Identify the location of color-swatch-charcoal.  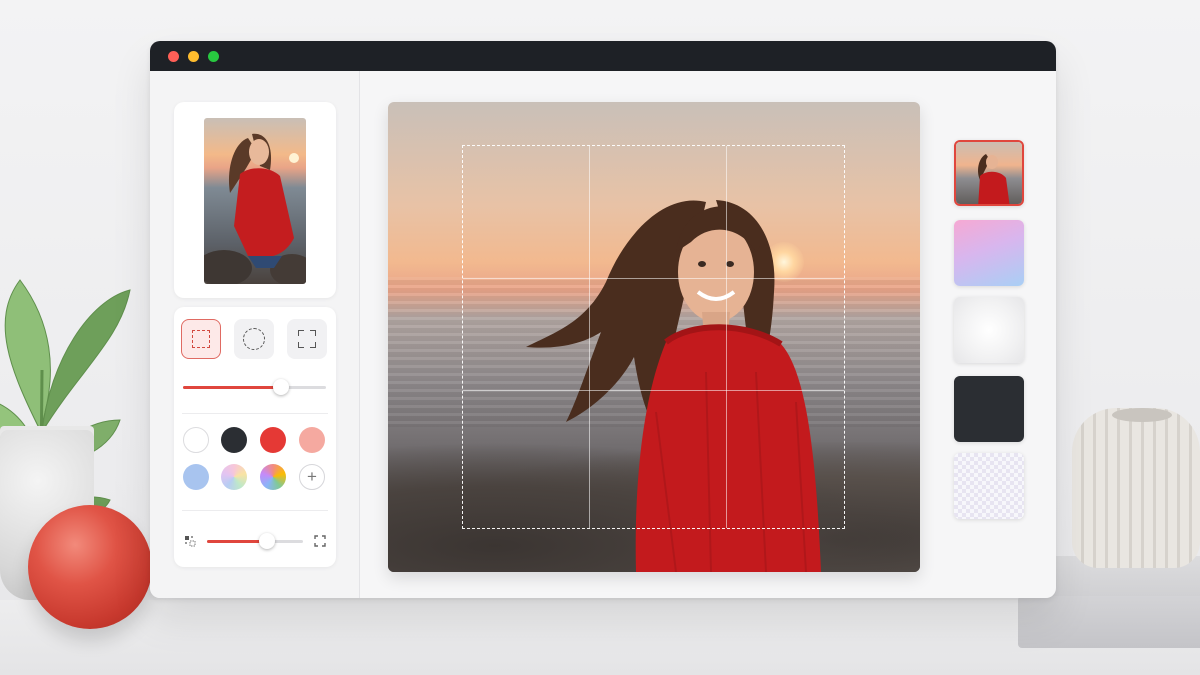
(234, 440).